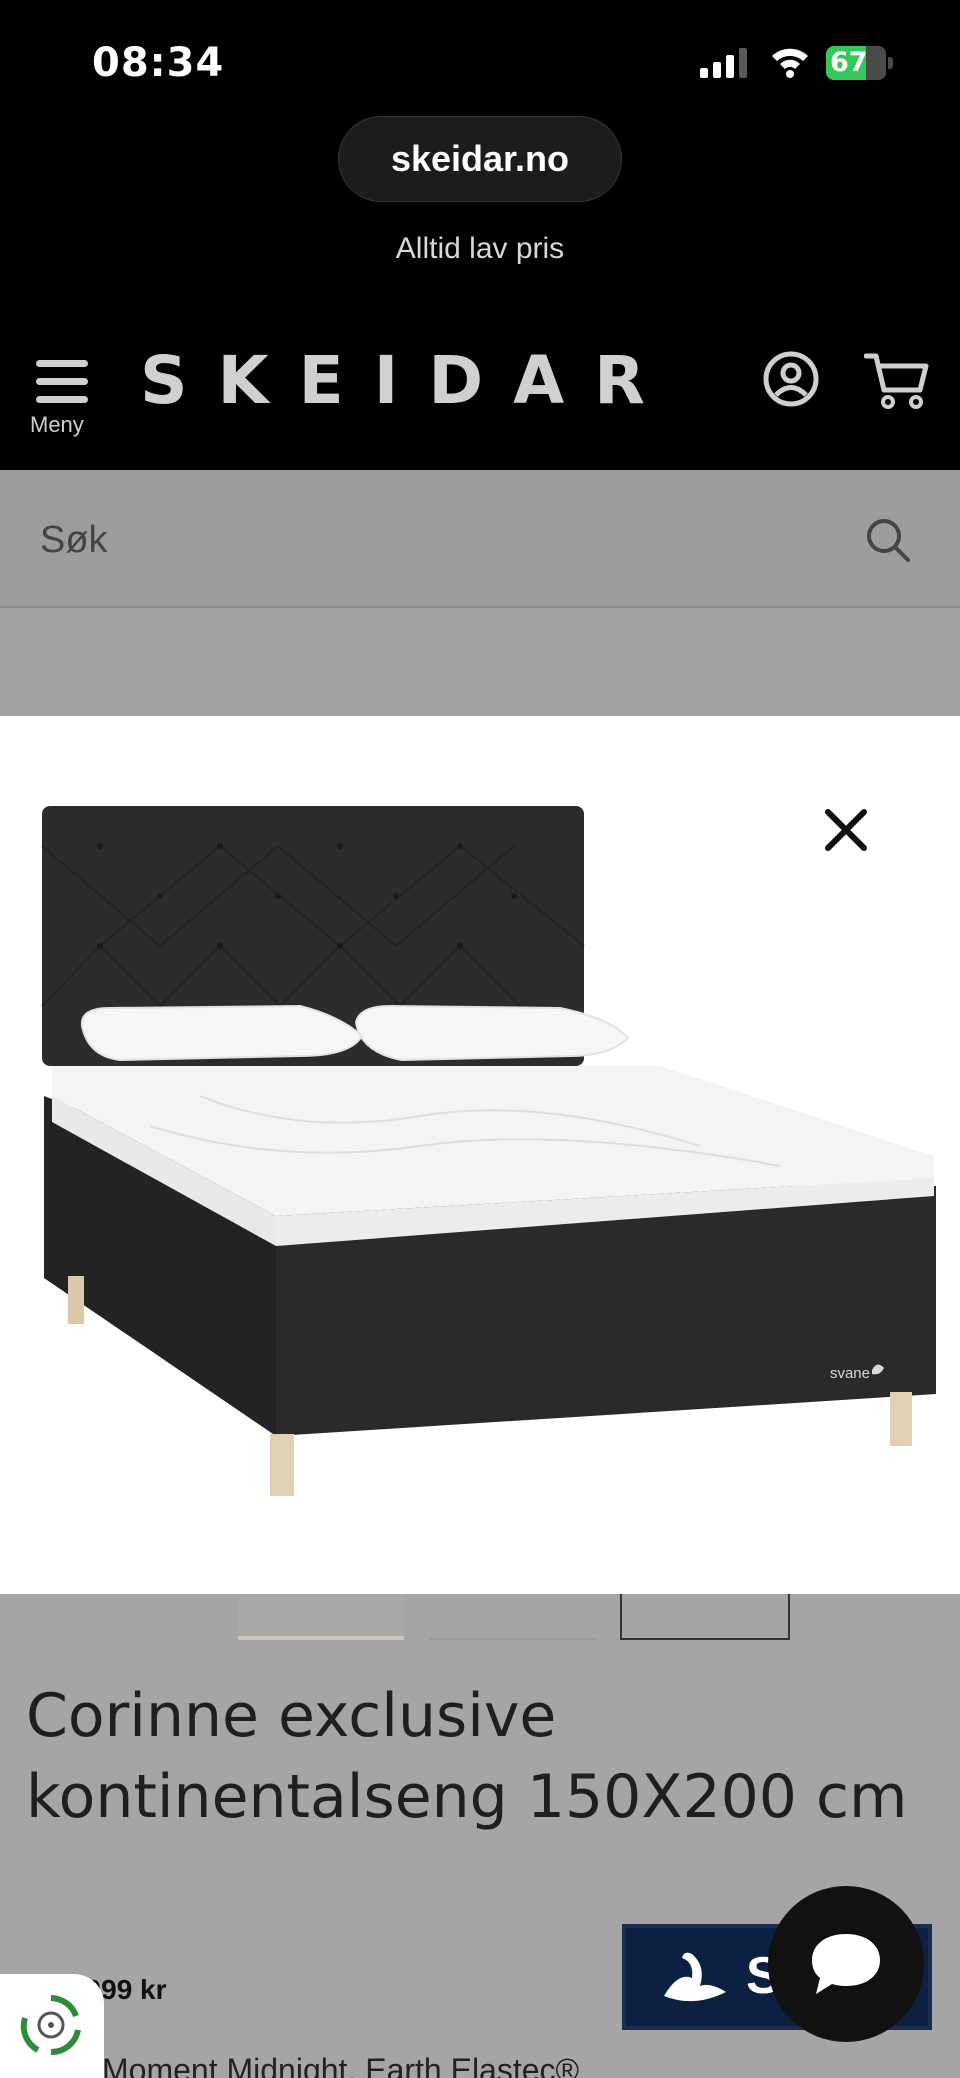 Image resolution: width=960 pixels, height=2078 pixels. I want to click on search-input, so click(440, 540).